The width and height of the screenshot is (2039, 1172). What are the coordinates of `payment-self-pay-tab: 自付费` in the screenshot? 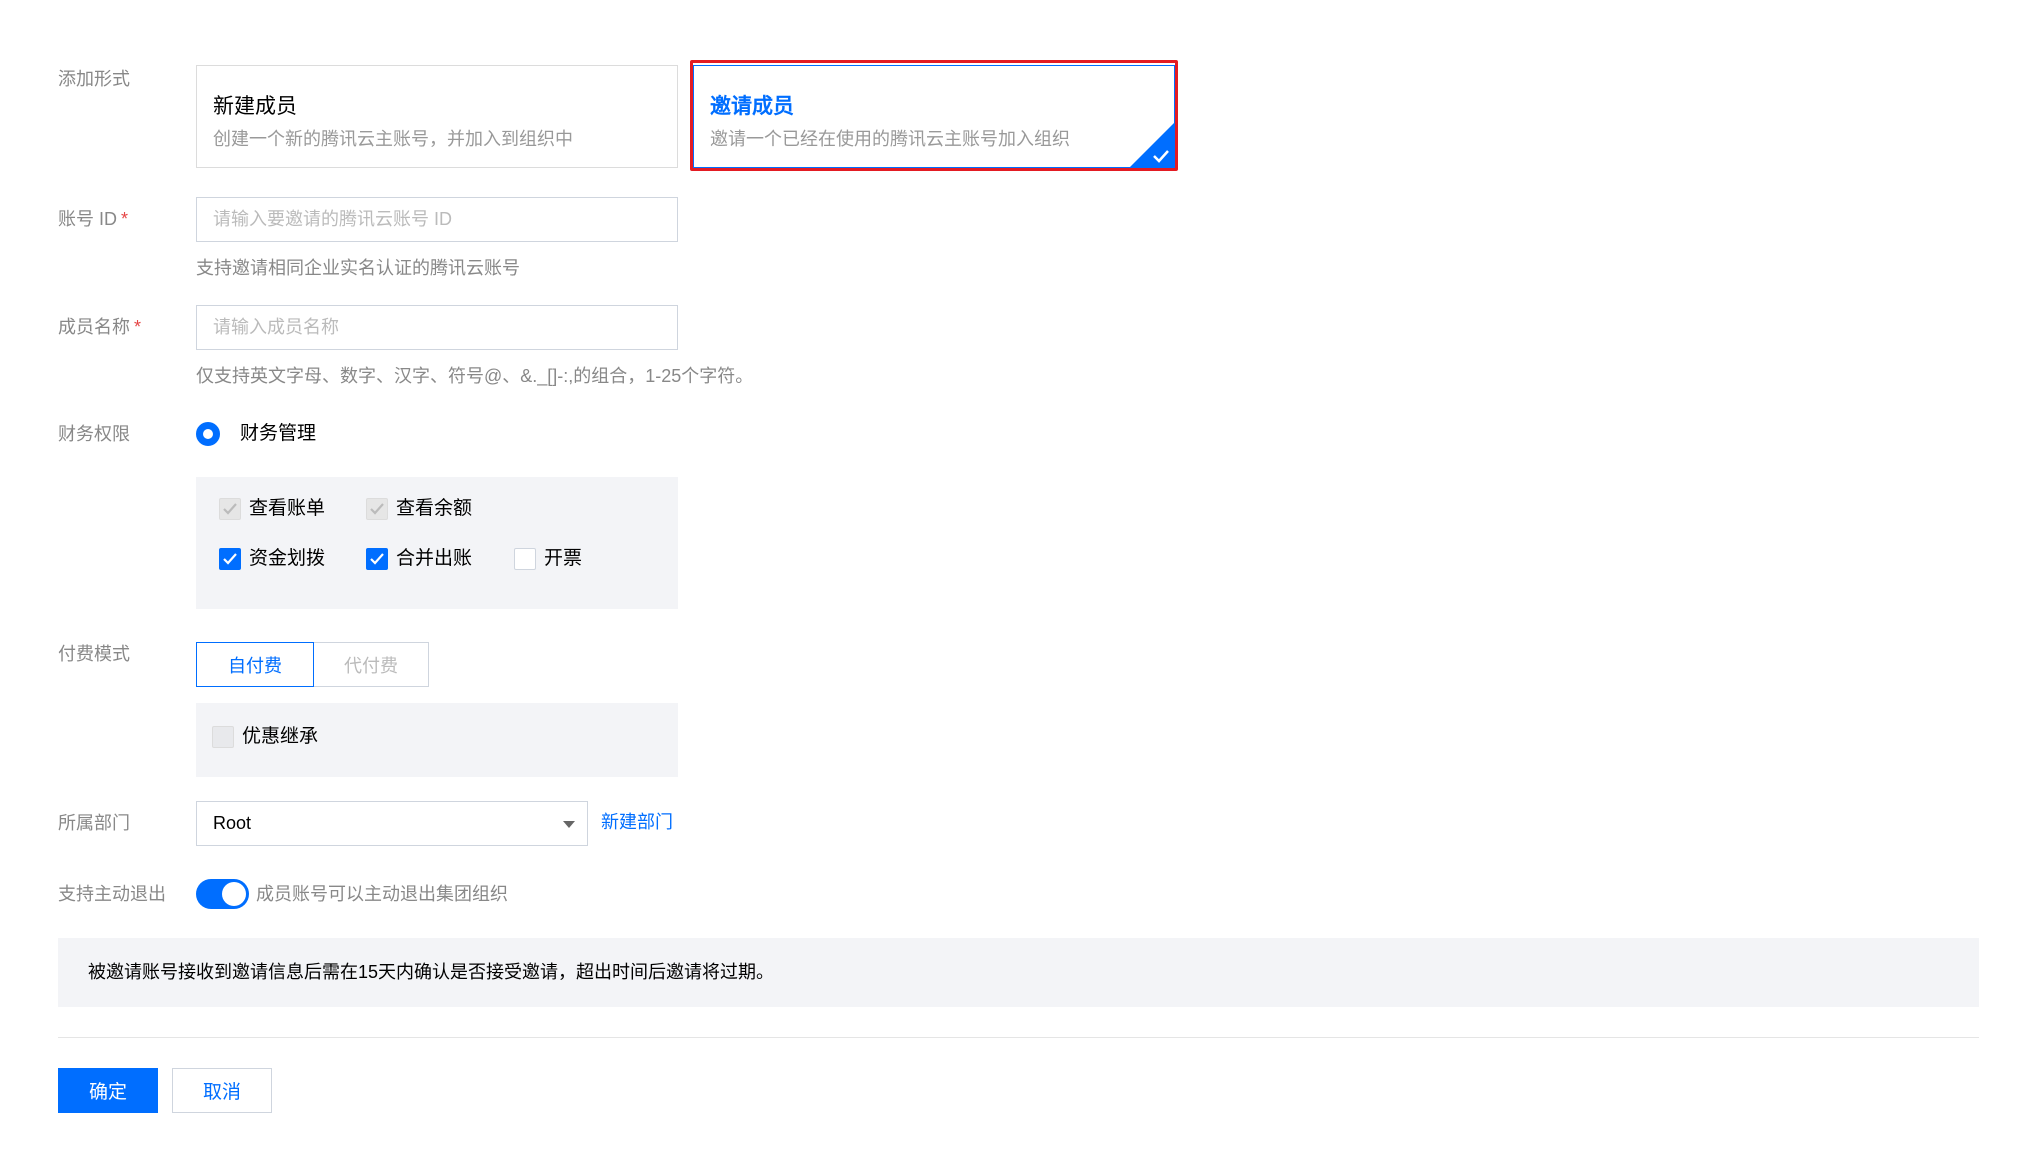 It's located at (255, 664).